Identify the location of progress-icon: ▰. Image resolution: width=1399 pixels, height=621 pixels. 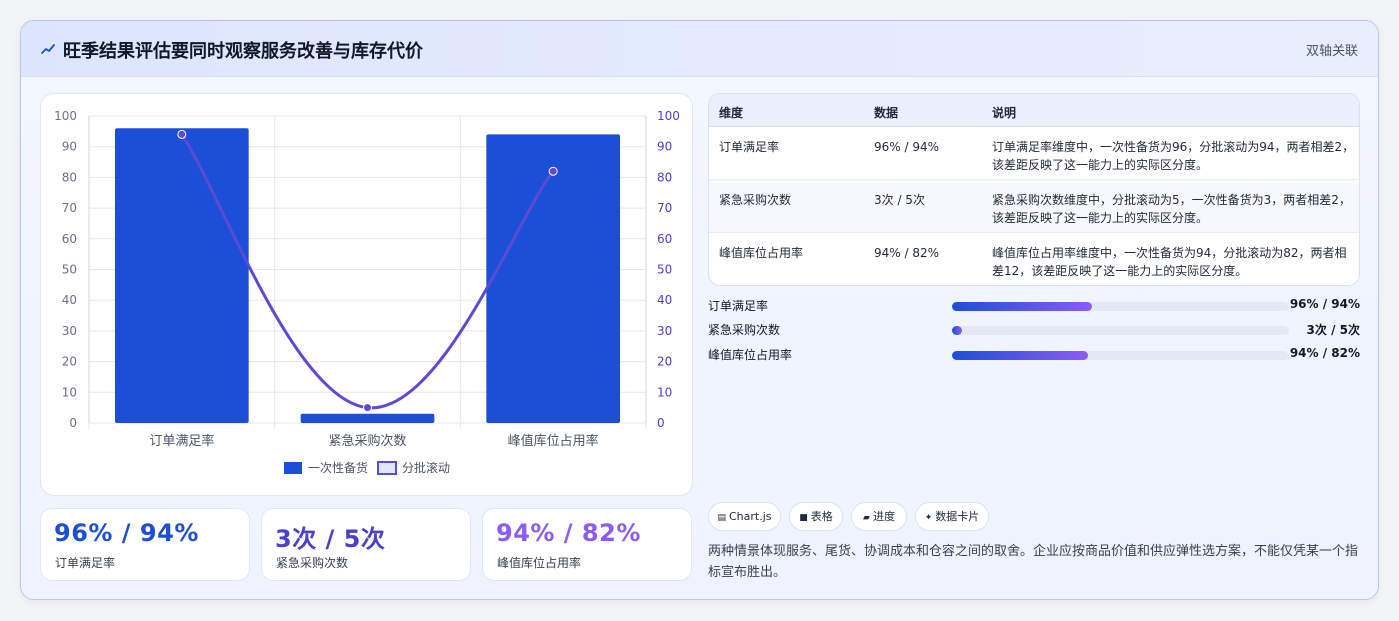
(866, 518).